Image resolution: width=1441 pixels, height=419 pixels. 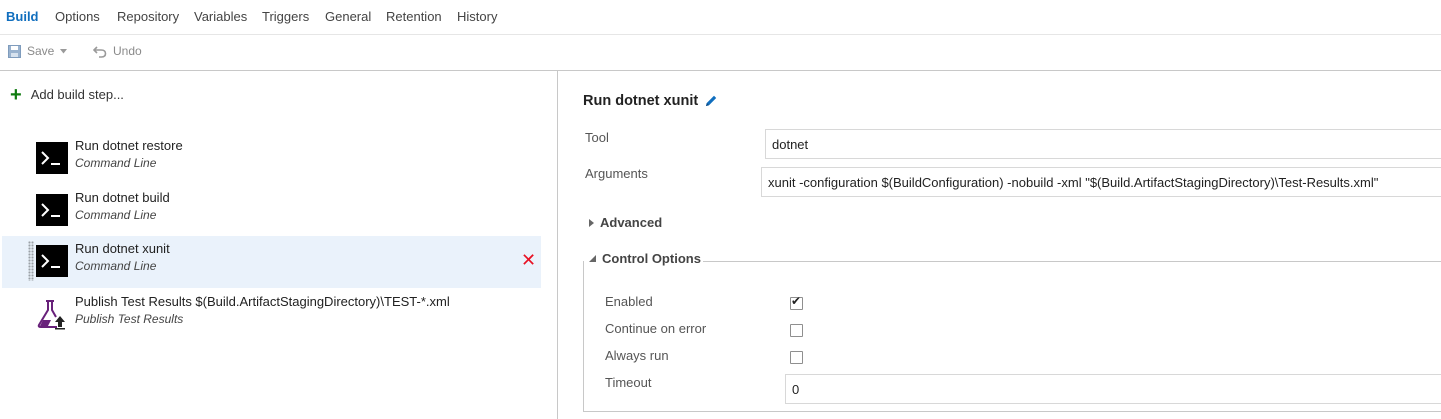 I want to click on task-title: Run dotnet xunit, so click(x=650, y=101).